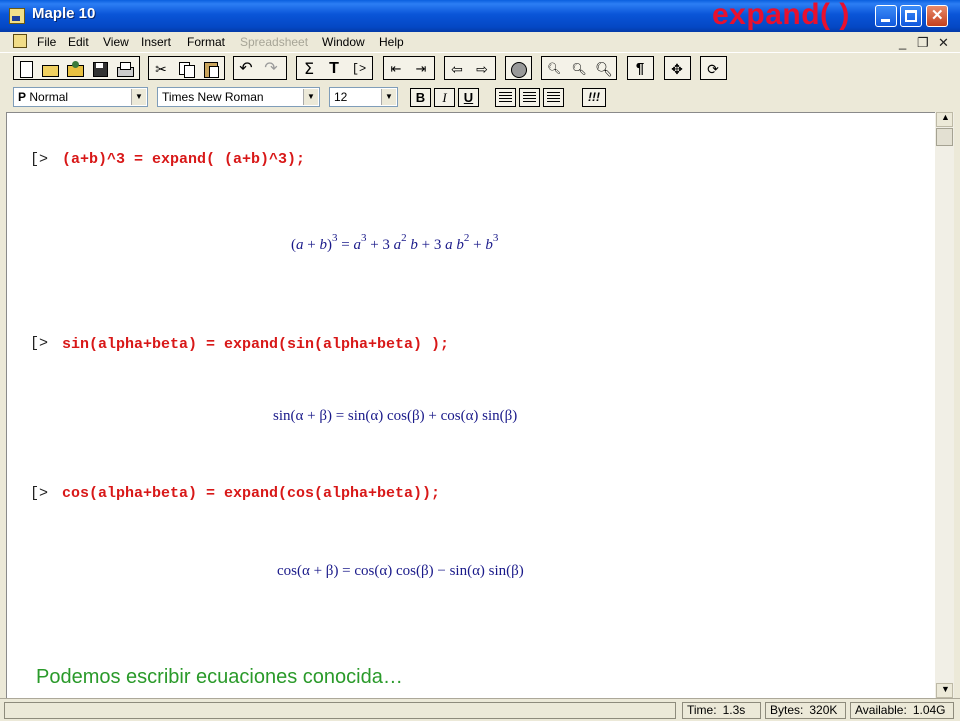 Image resolution: width=960 pixels, height=721 pixels. I want to click on menu-format: Format, so click(206, 42).